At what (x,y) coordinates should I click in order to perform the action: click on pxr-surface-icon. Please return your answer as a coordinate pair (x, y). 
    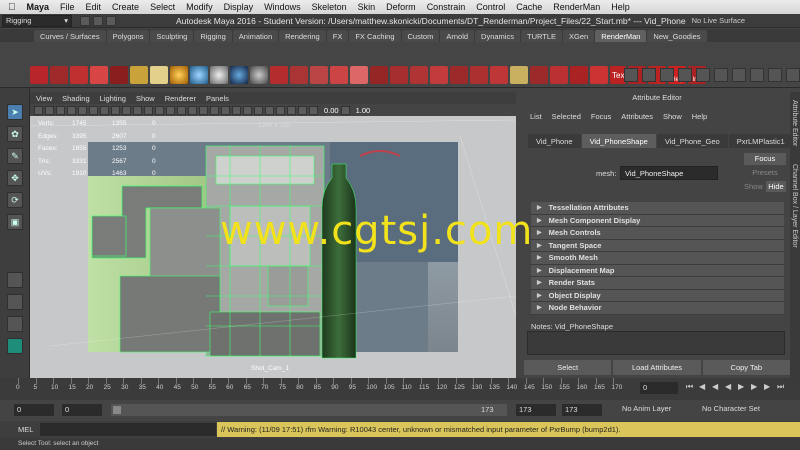
    Looking at the image, I should click on (379, 75).